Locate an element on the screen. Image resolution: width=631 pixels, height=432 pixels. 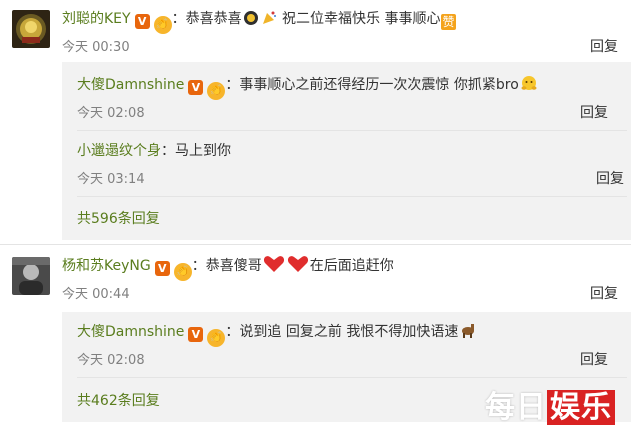
sub-reply-1-line: 大傻Damnshine V 👏 ：说到追 回复之前 我恨不得加快语速 is located at coordinates (277, 334).